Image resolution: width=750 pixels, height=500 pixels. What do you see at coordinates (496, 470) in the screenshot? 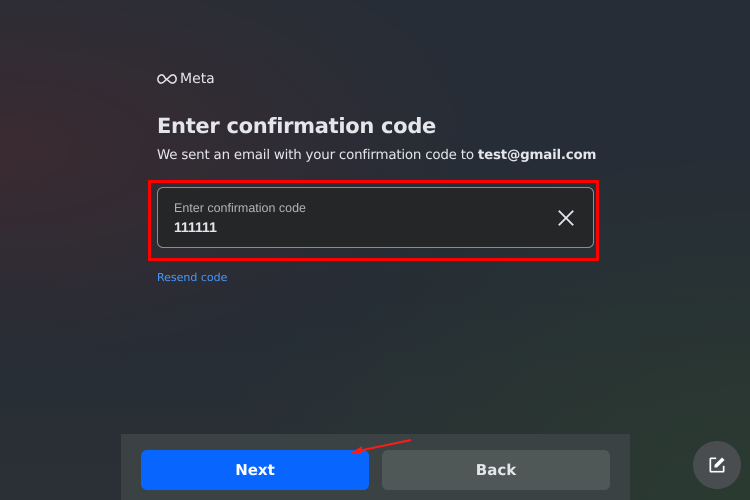
I see `back-button: Back` at bounding box center [496, 470].